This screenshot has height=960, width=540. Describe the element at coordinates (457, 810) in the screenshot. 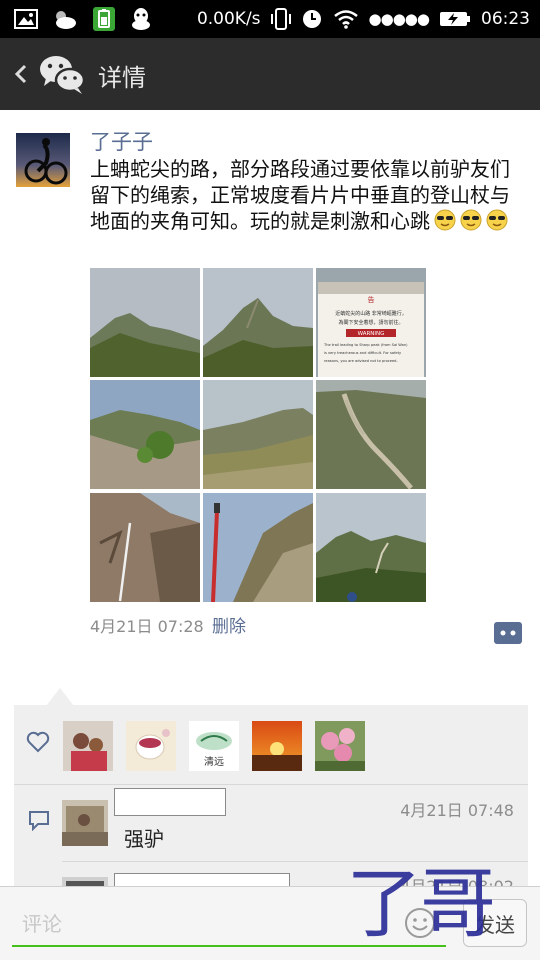

I see `comment-time: 4月21日 07:48` at that location.